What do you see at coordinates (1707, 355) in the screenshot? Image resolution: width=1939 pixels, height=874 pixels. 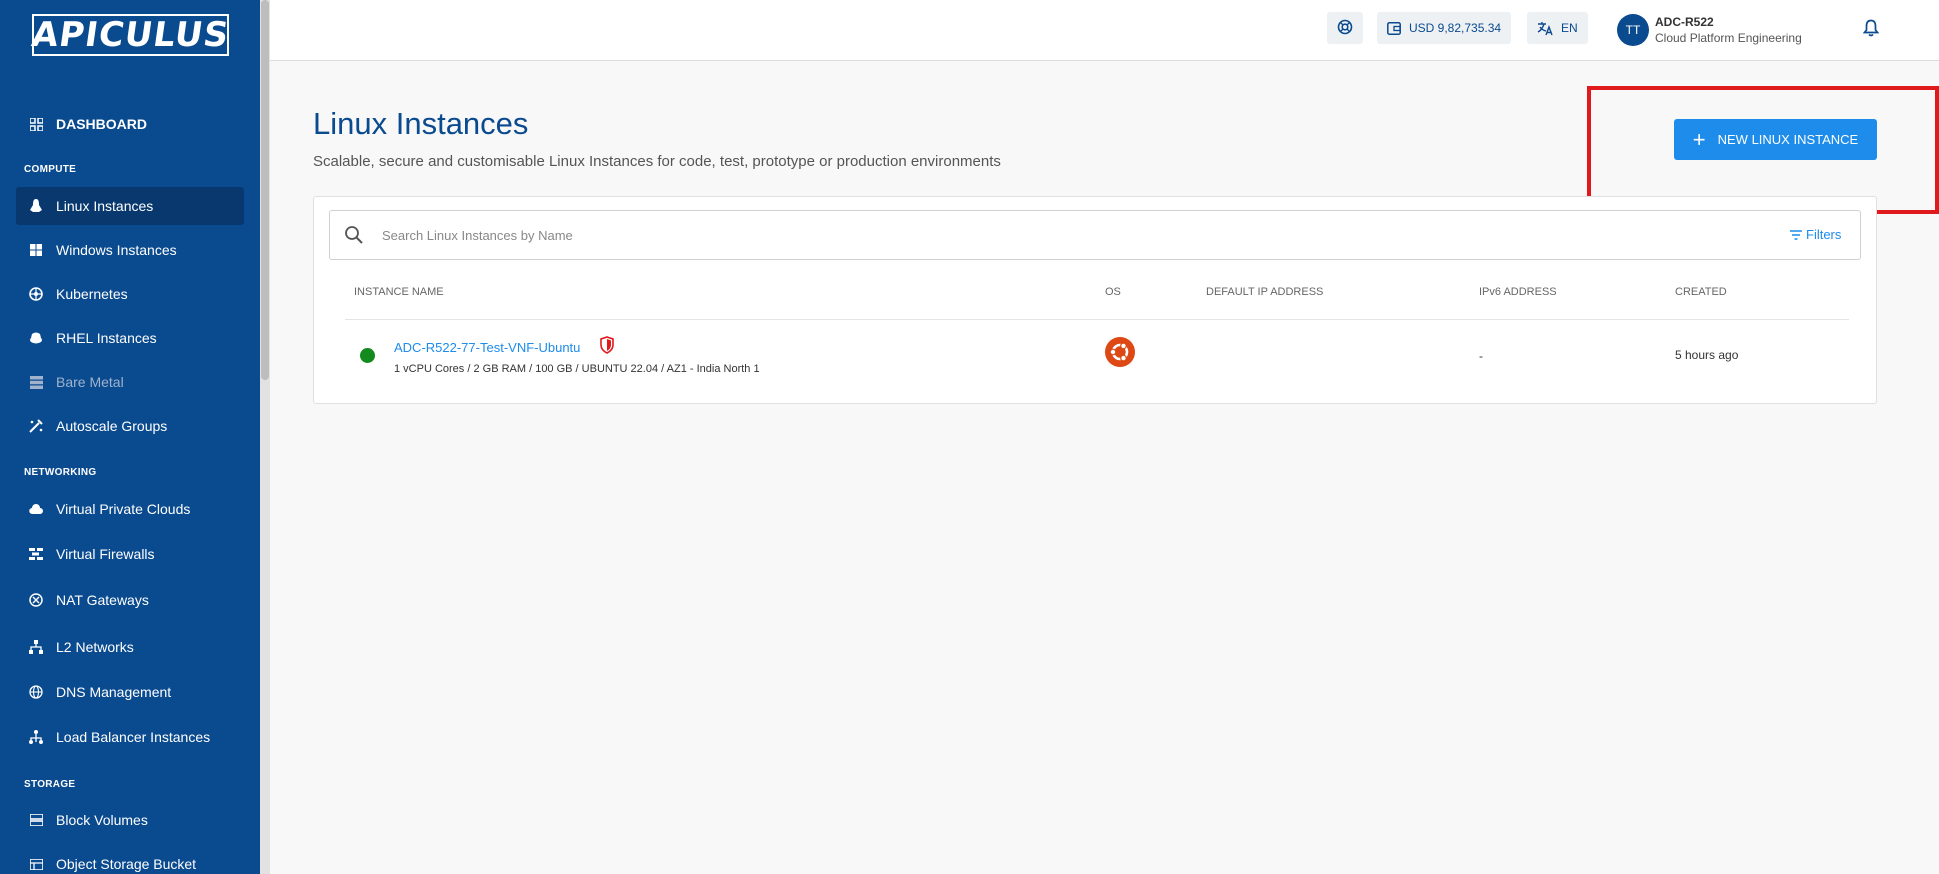 I see `created-time: 5 hours ago` at bounding box center [1707, 355].